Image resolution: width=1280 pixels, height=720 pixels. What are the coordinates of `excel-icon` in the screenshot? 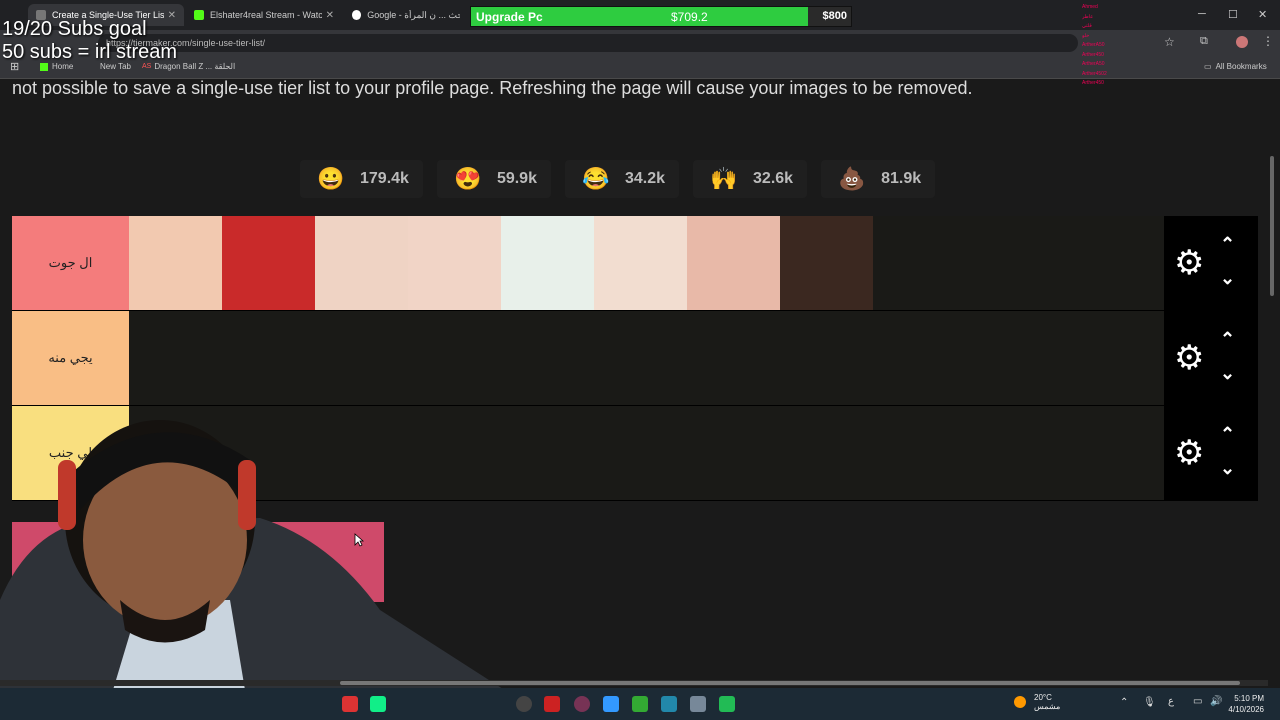 It's located at (640, 704).